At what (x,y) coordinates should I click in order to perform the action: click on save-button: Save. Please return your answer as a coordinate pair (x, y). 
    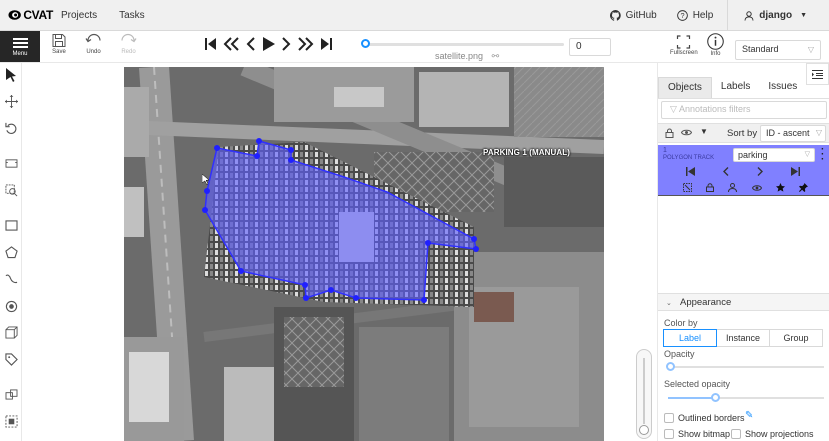
    Looking at the image, I should click on (59, 44).